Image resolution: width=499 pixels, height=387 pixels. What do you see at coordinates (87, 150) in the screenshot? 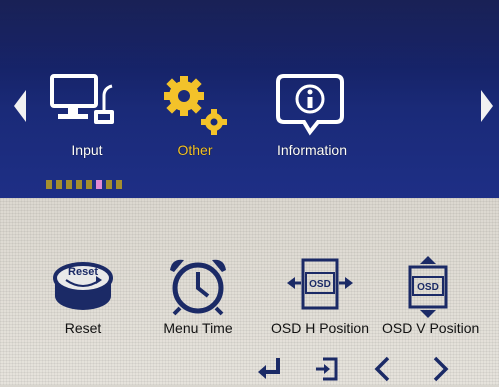
I see `tab-input-label: Input` at bounding box center [87, 150].